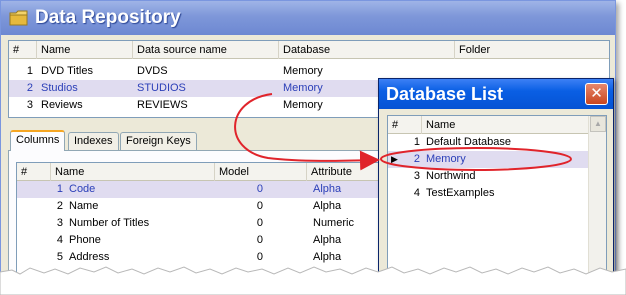  Describe the element at coordinates (307, 132) in the screenshot. I see `annotation-arrow` at that location.